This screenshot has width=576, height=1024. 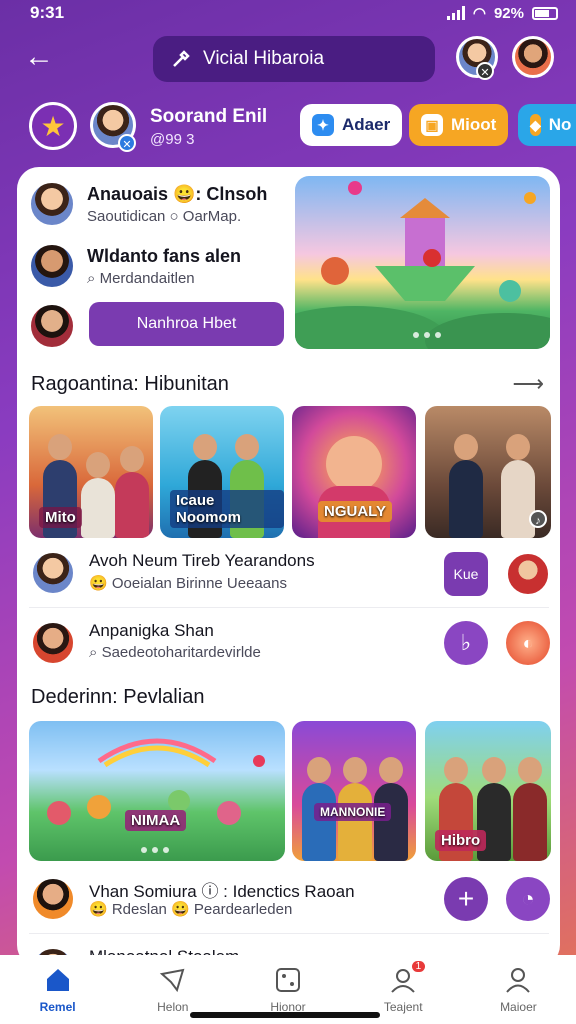 I want to click on character-face, so click(x=354, y=464).